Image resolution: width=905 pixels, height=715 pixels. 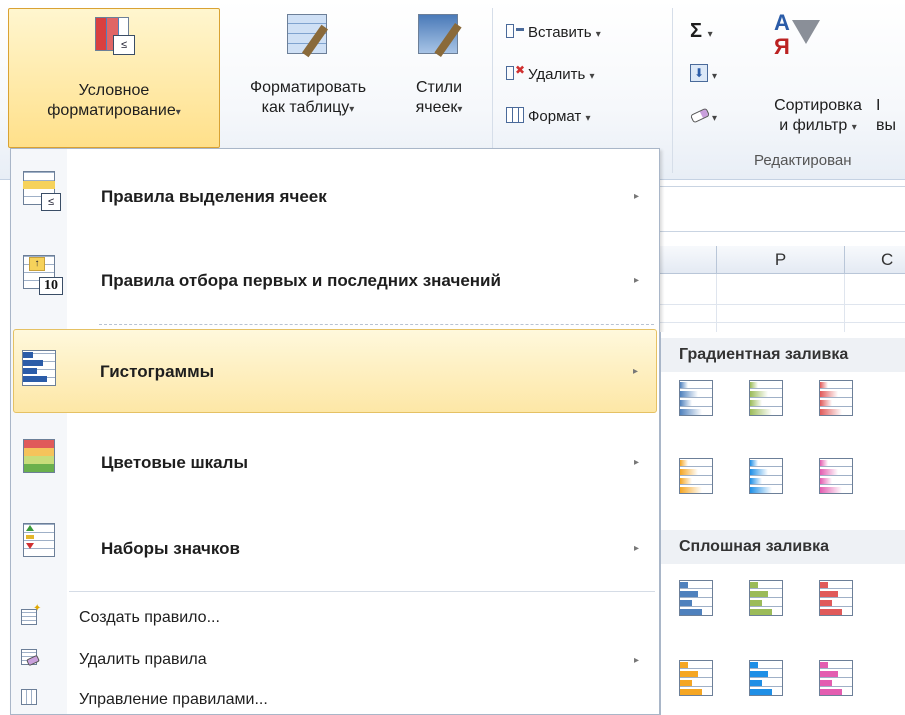 I want to click on solid-fill-data-bar-blue-icon, so click(x=697, y=599).